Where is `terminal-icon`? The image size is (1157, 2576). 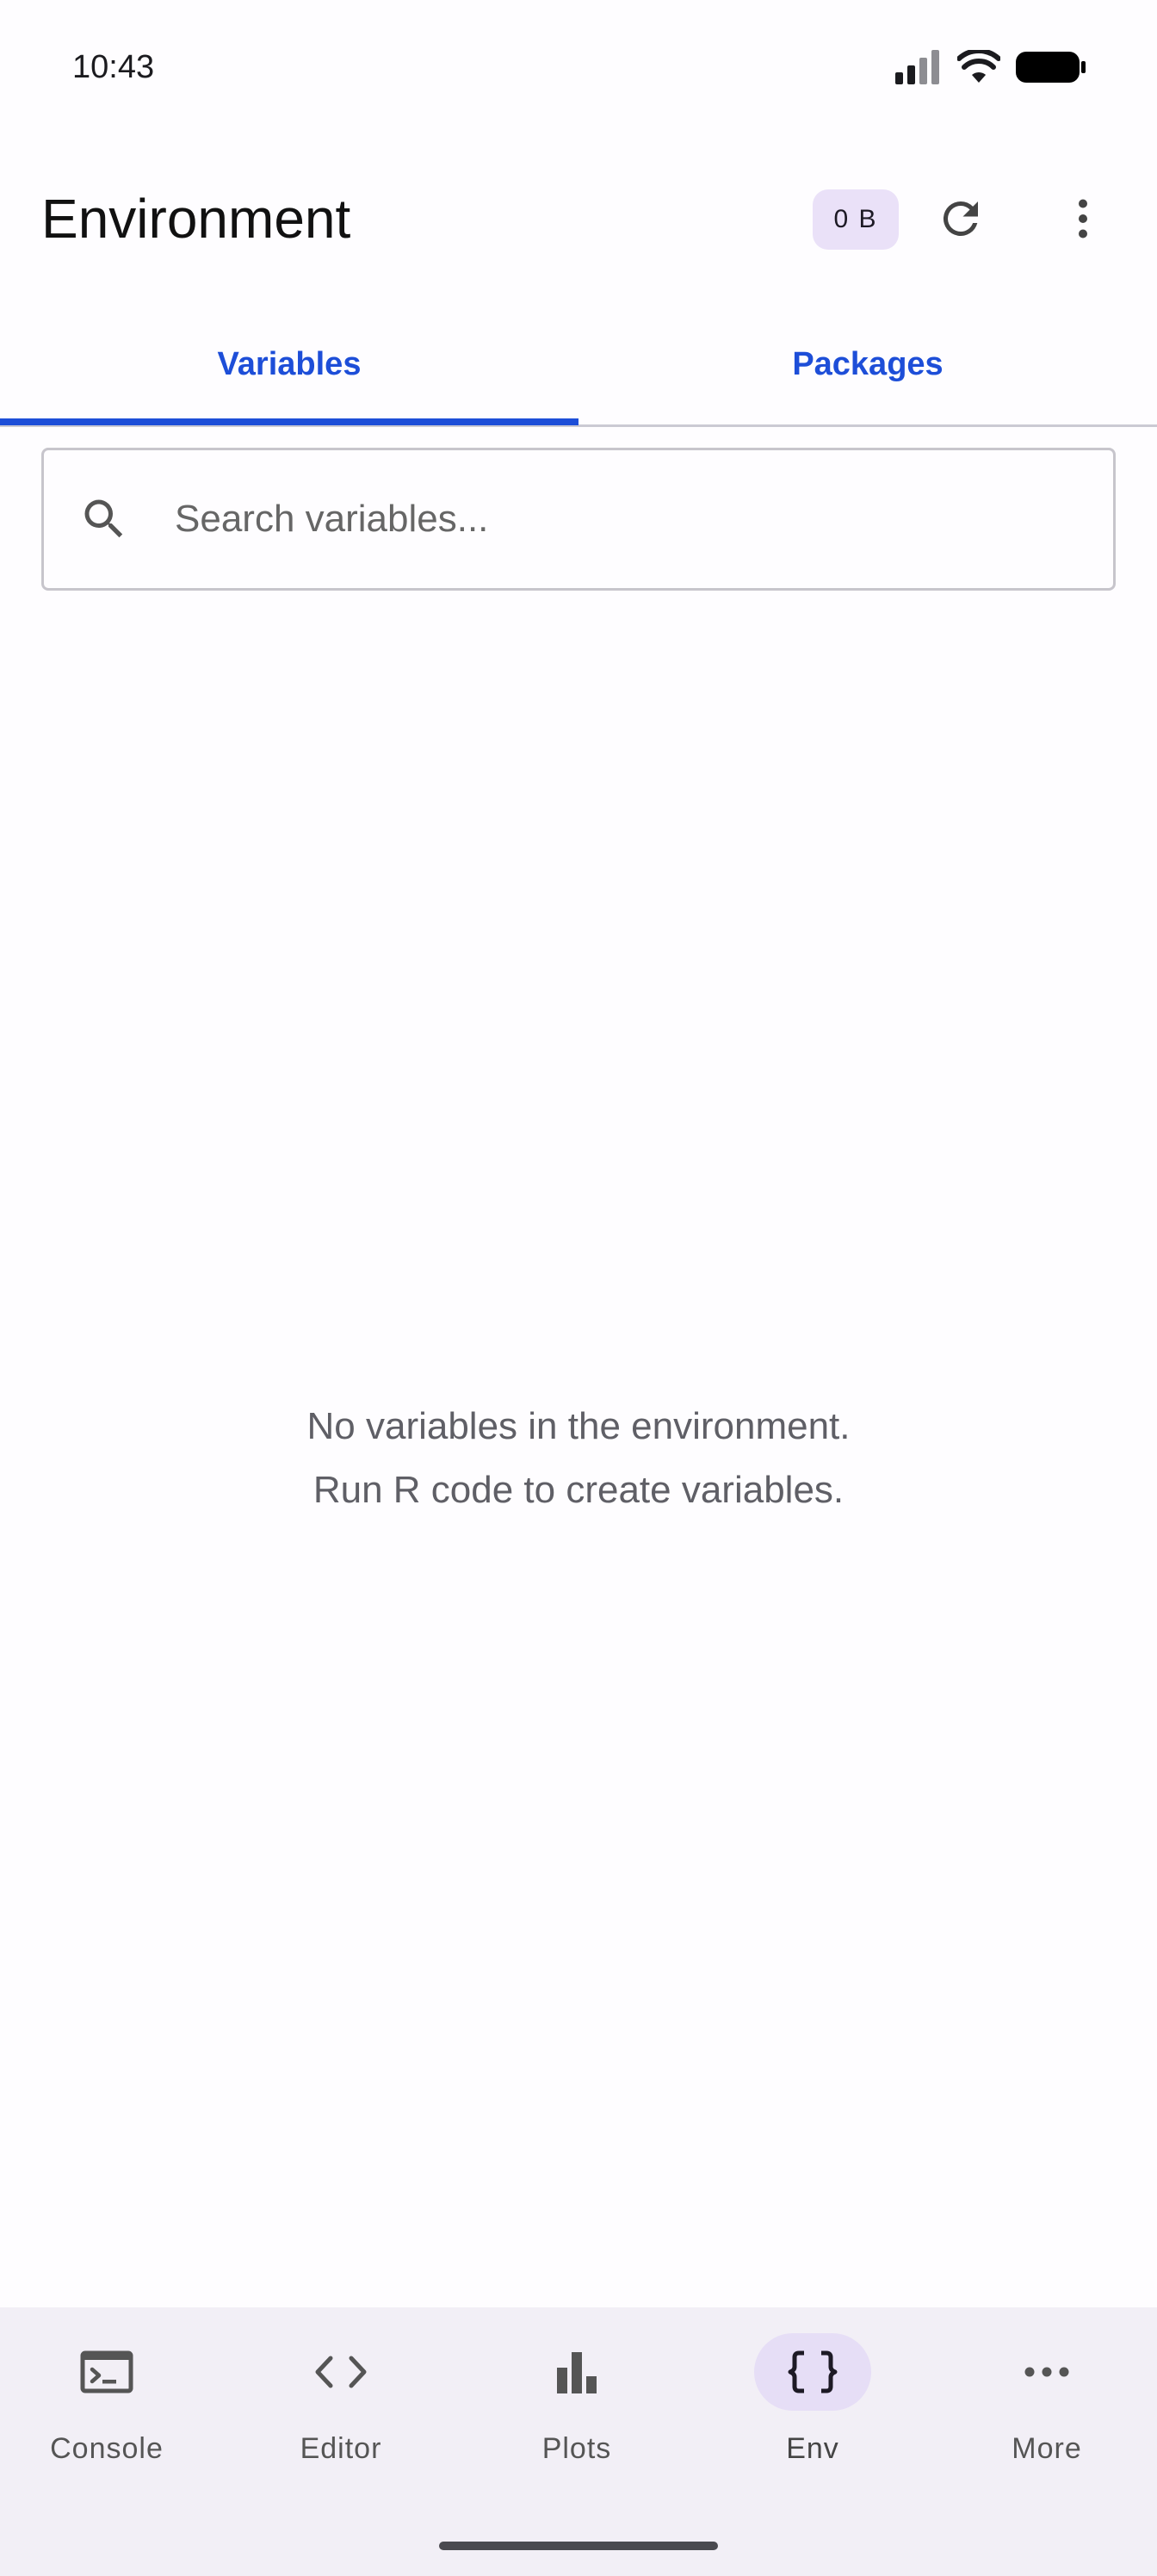
terminal-icon is located at coordinates (106, 2371).